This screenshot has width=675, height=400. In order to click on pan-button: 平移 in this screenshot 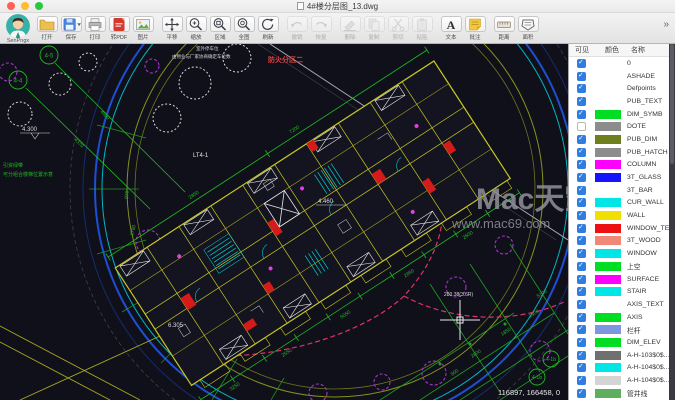, I will do `click(172, 27)`.